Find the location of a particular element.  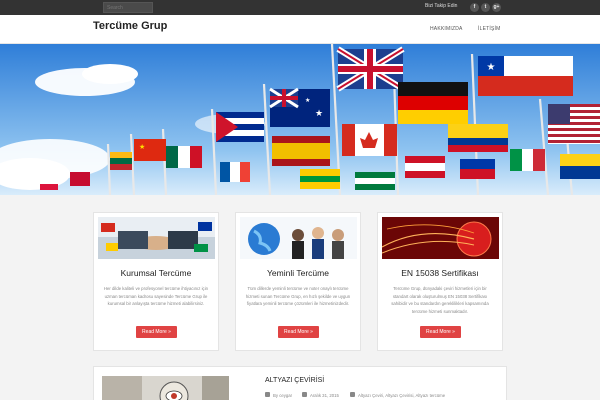

card-image-handshake-flags is located at coordinates (156, 238).